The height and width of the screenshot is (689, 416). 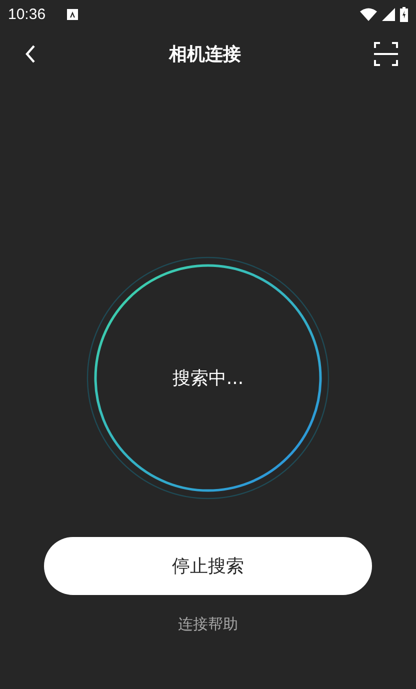 What do you see at coordinates (205, 54) in the screenshot?
I see `page-title: 相机连接` at bounding box center [205, 54].